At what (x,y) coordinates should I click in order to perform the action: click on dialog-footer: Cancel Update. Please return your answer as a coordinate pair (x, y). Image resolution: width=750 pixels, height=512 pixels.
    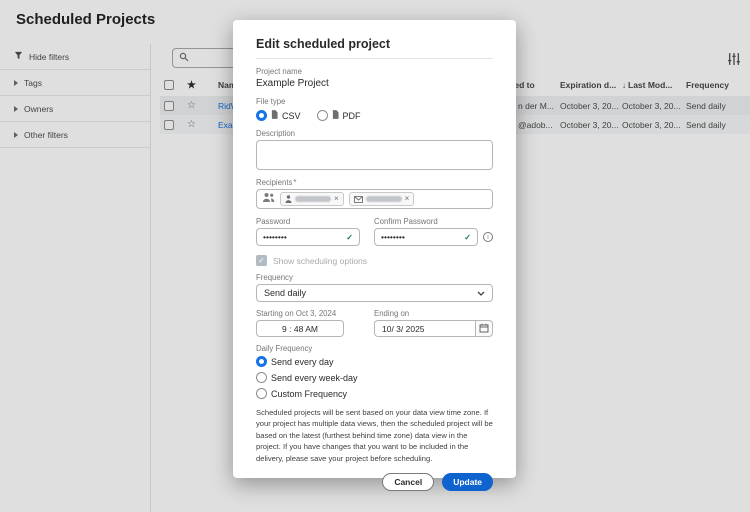
    Looking at the image, I should click on (374, 481).